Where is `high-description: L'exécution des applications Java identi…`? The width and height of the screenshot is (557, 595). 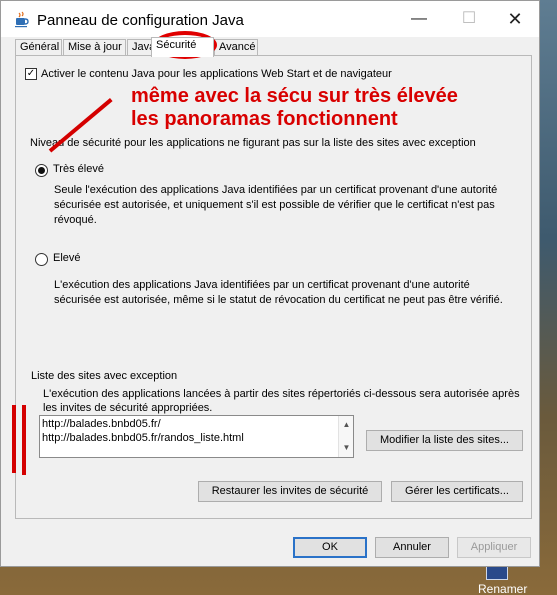 high-description: L'exécution des applications Java identi… is located at coordinates (278, 292).